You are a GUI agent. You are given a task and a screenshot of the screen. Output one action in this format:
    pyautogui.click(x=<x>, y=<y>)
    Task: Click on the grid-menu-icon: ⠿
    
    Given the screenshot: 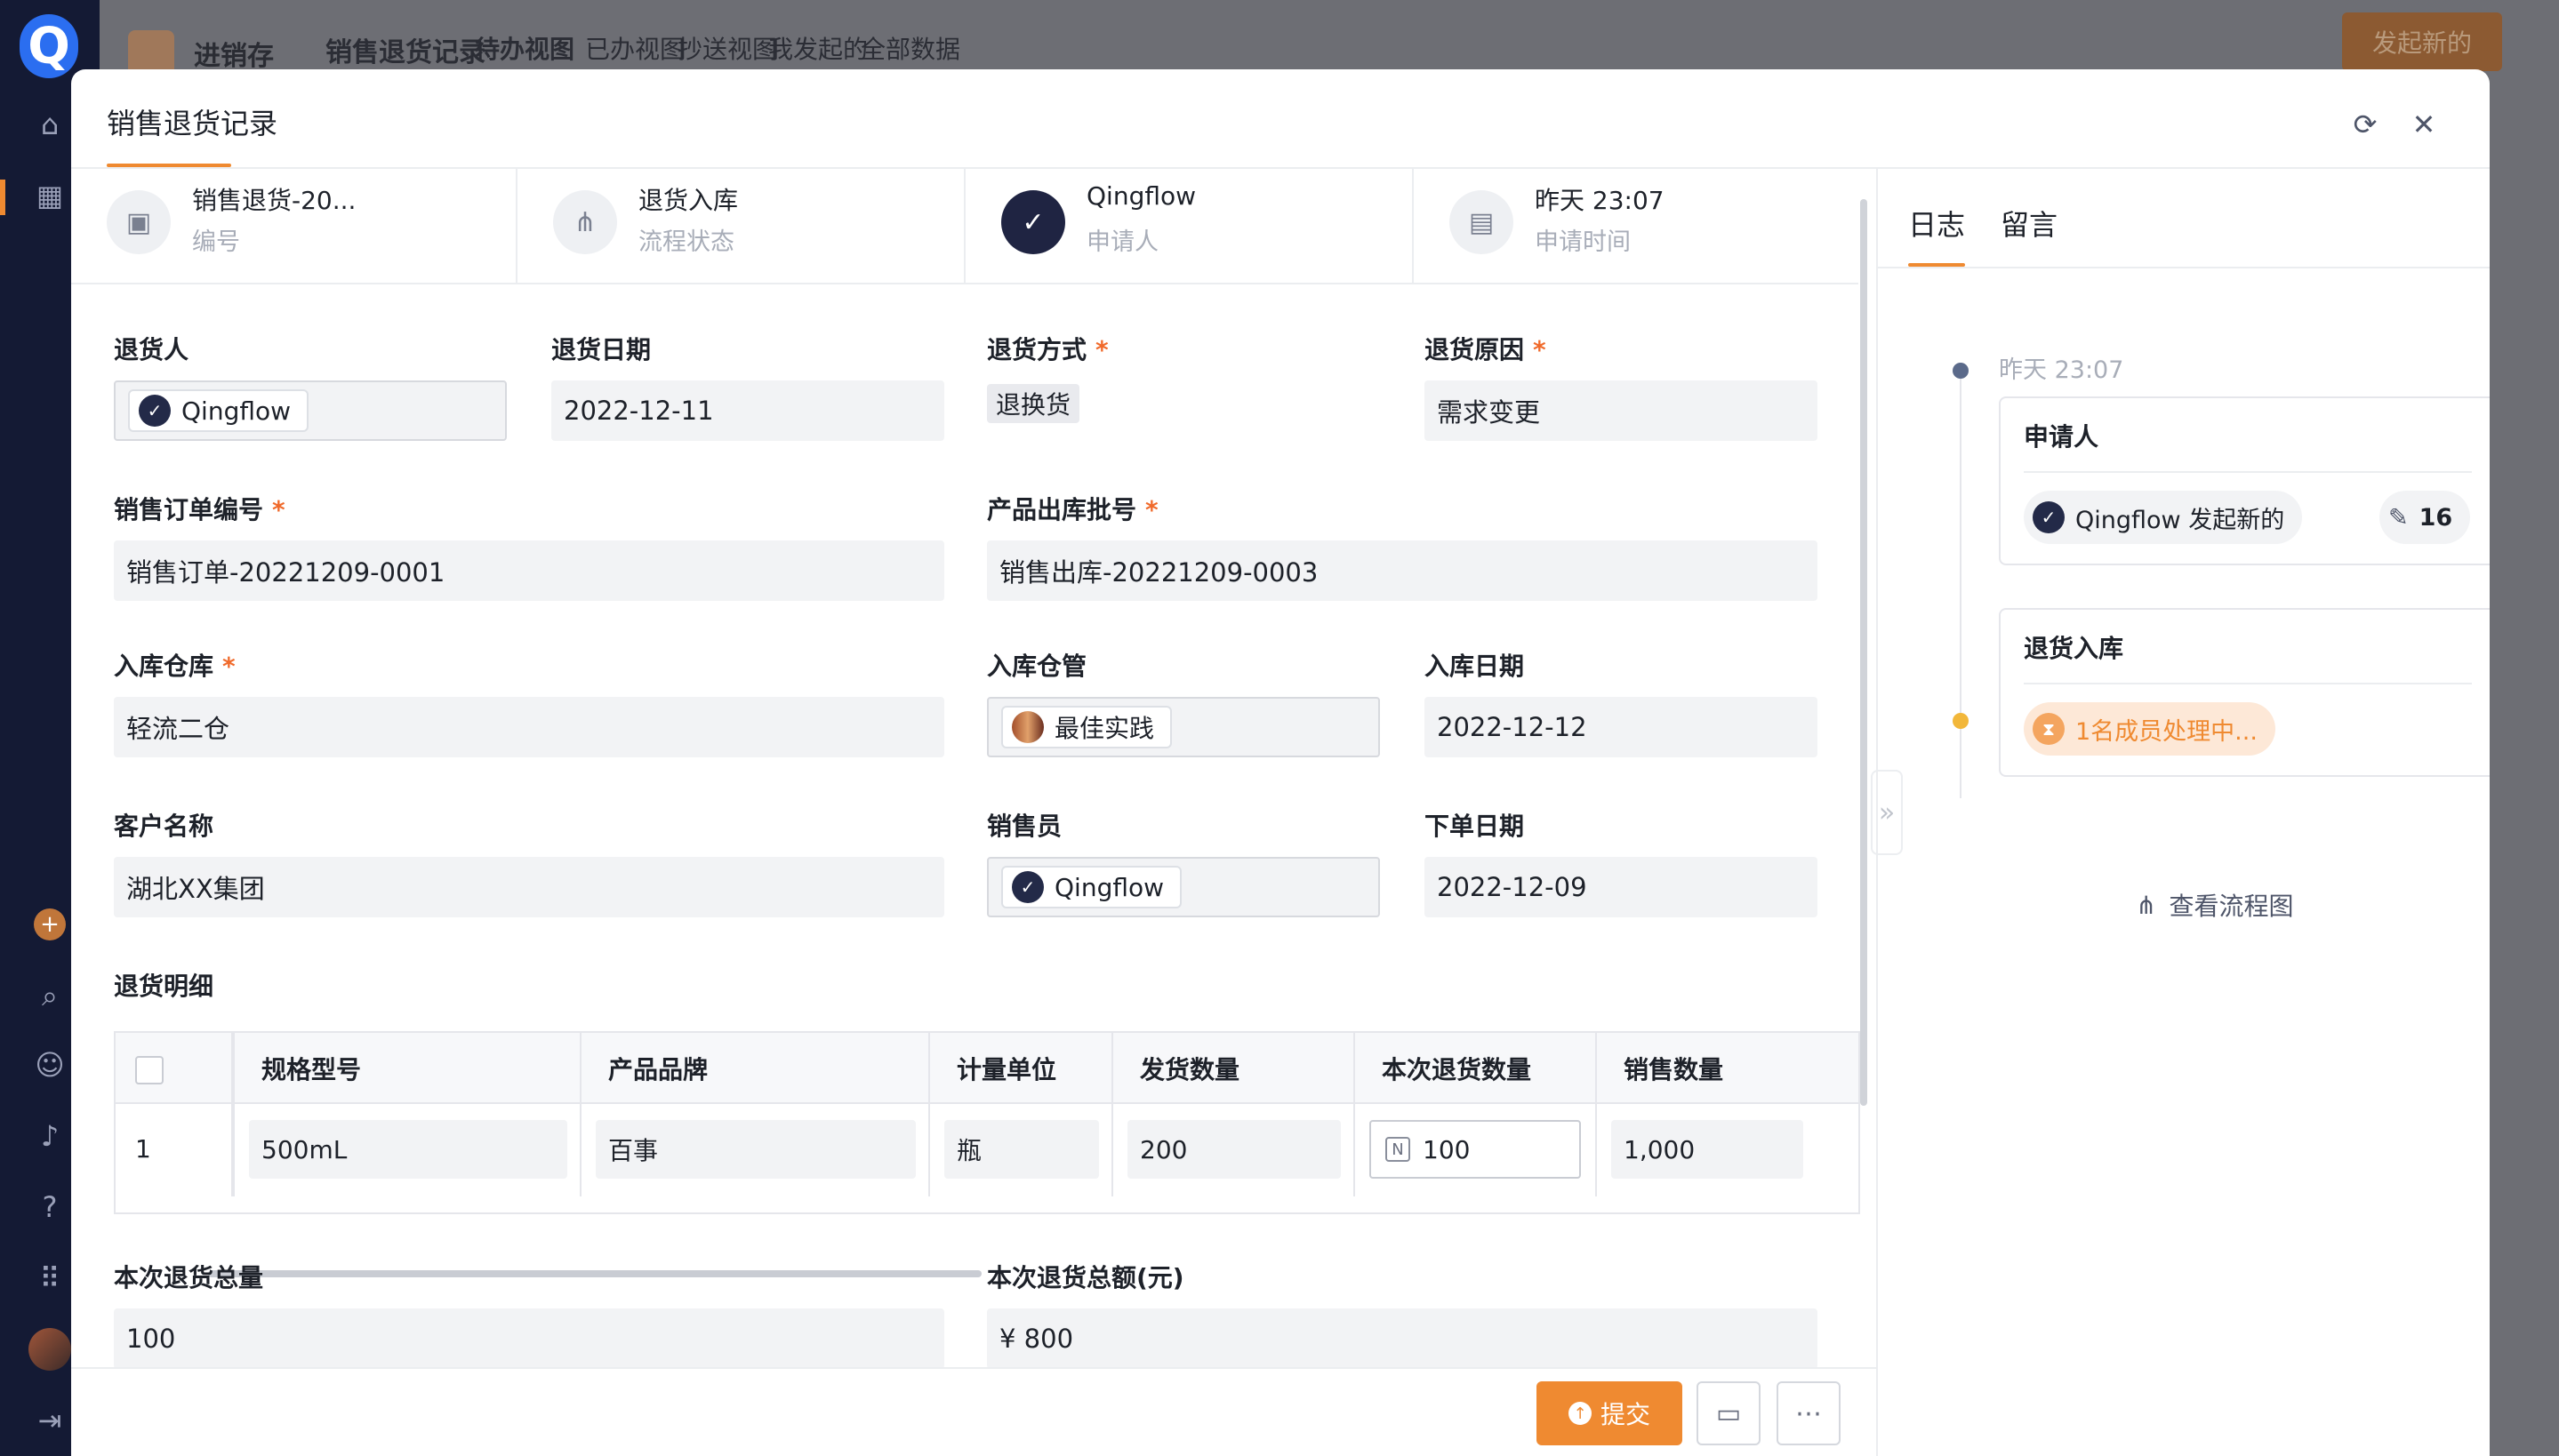 What is the action you would take?
    pyautogui.click(x=50, y=1278)
    